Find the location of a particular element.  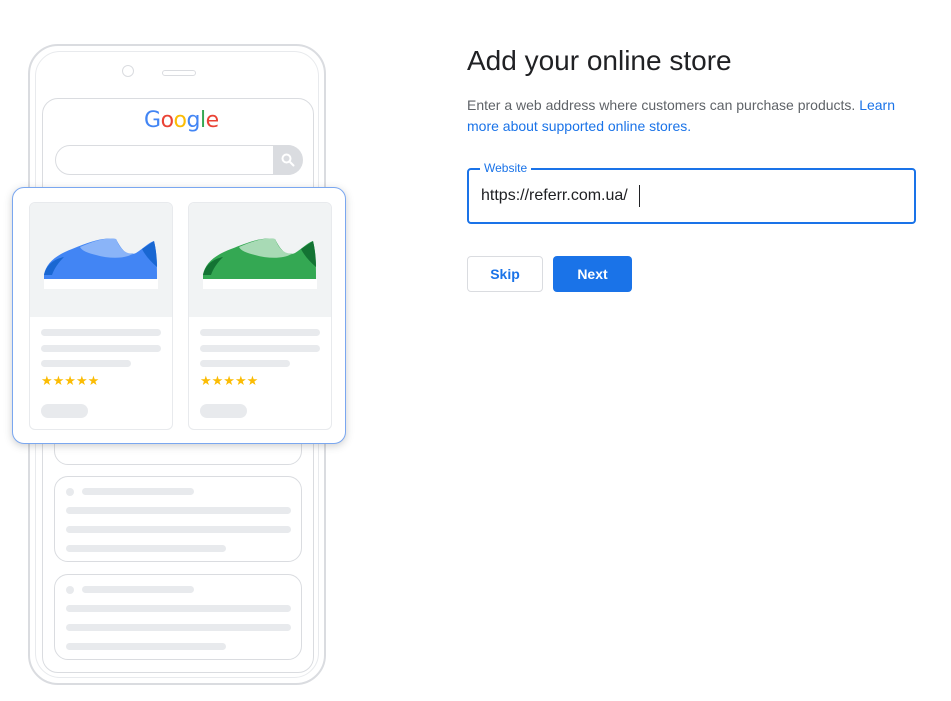

camera-icon is located at coordinates (128, 71).